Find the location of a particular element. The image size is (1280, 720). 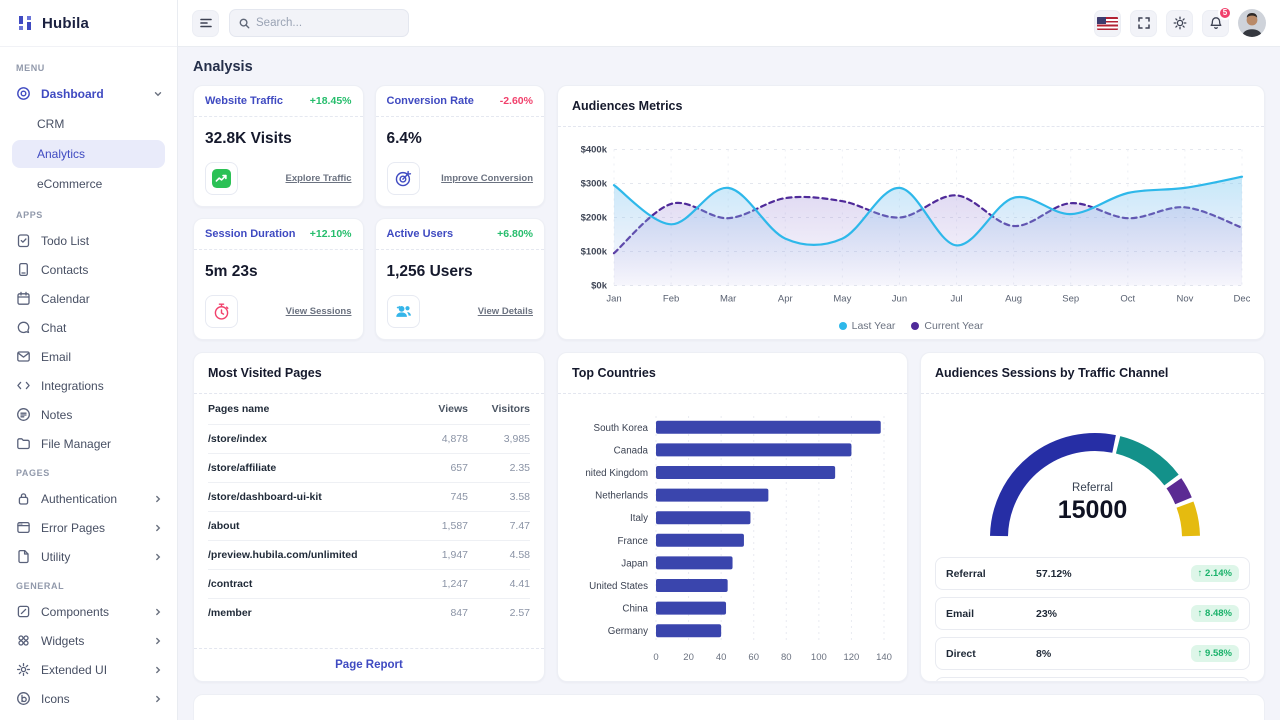

stat-card-value: 5m 23s is located at coordinates (231, 271).